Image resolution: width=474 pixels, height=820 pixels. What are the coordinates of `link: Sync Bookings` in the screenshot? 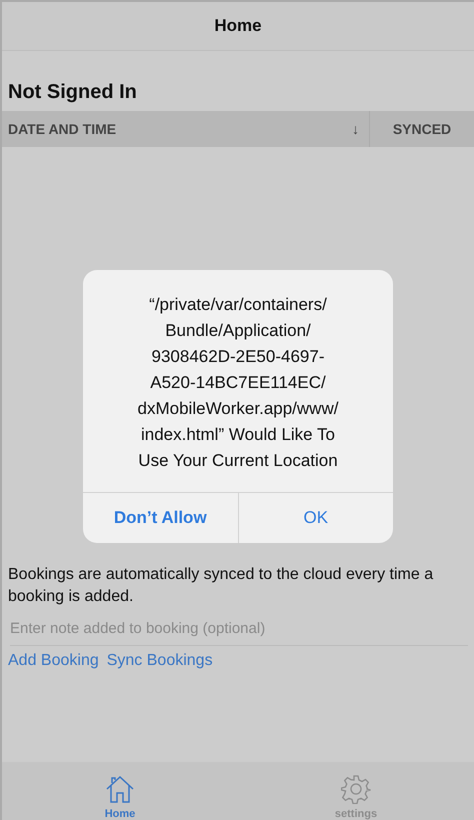 It's located at (159, 661).